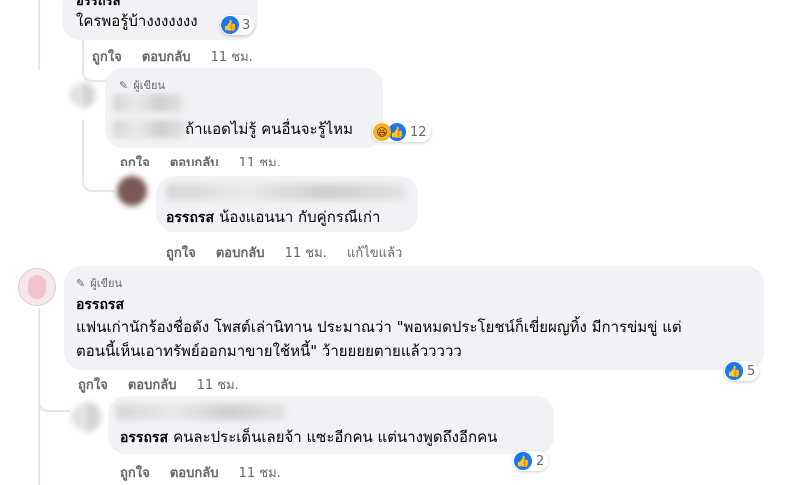  Describe the element at coordinates (751, 371) in the screenshot. I see `reaction-count: 5` at that location.